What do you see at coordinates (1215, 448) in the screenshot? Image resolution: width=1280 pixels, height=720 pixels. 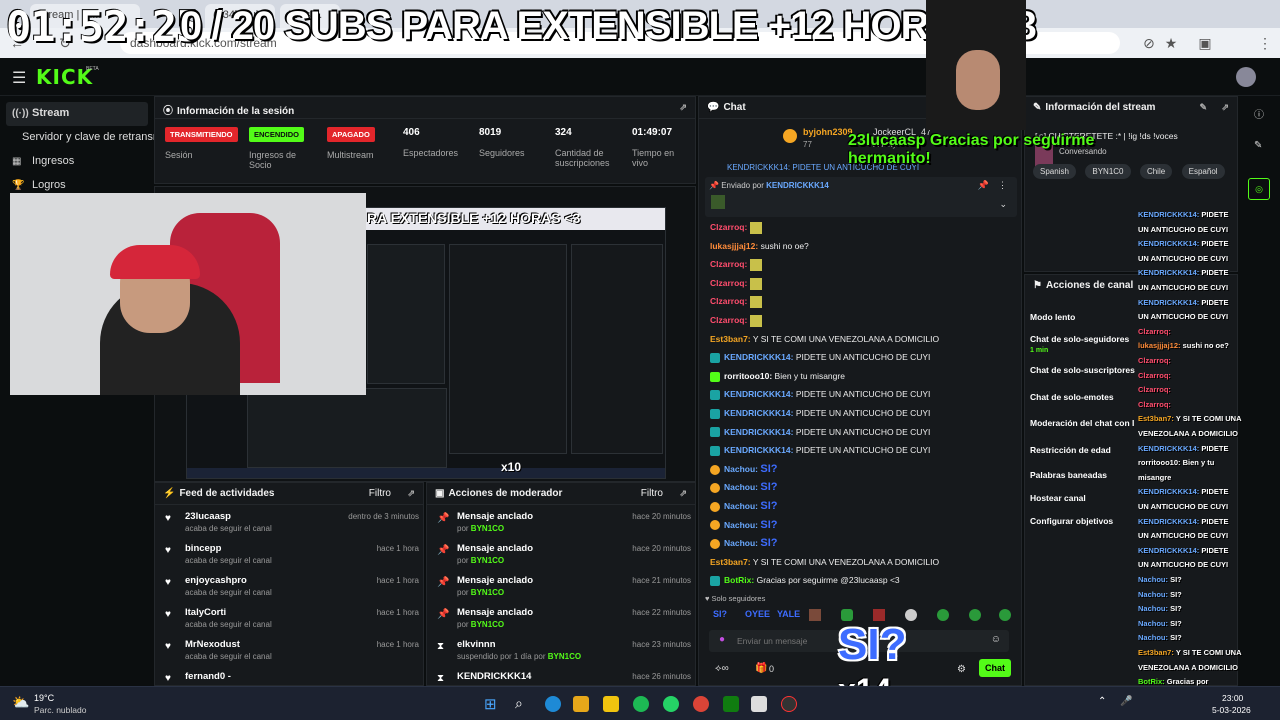 I see `overlay-text: PIDETE` at bounding box center [1215, 448].